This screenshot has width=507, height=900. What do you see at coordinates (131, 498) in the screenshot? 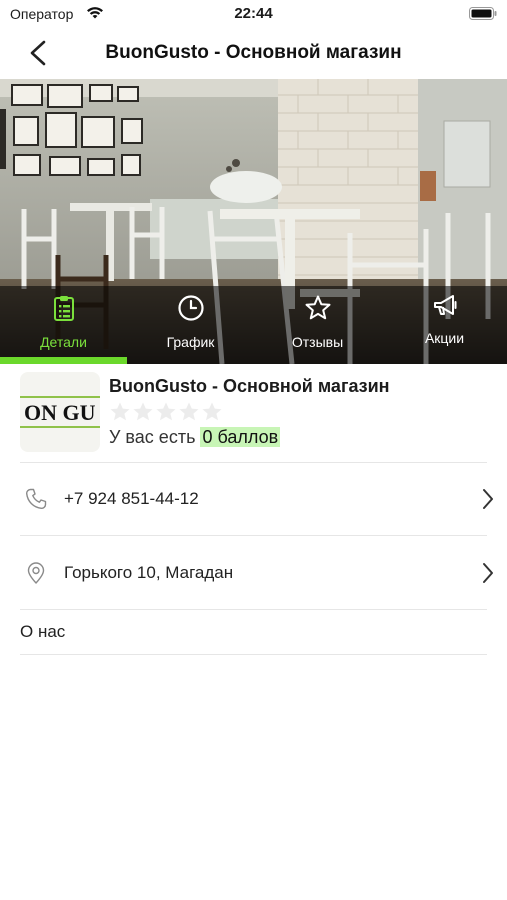
I see `phone-number: +7 924 851-44-12` at bounding box center [131, 498].